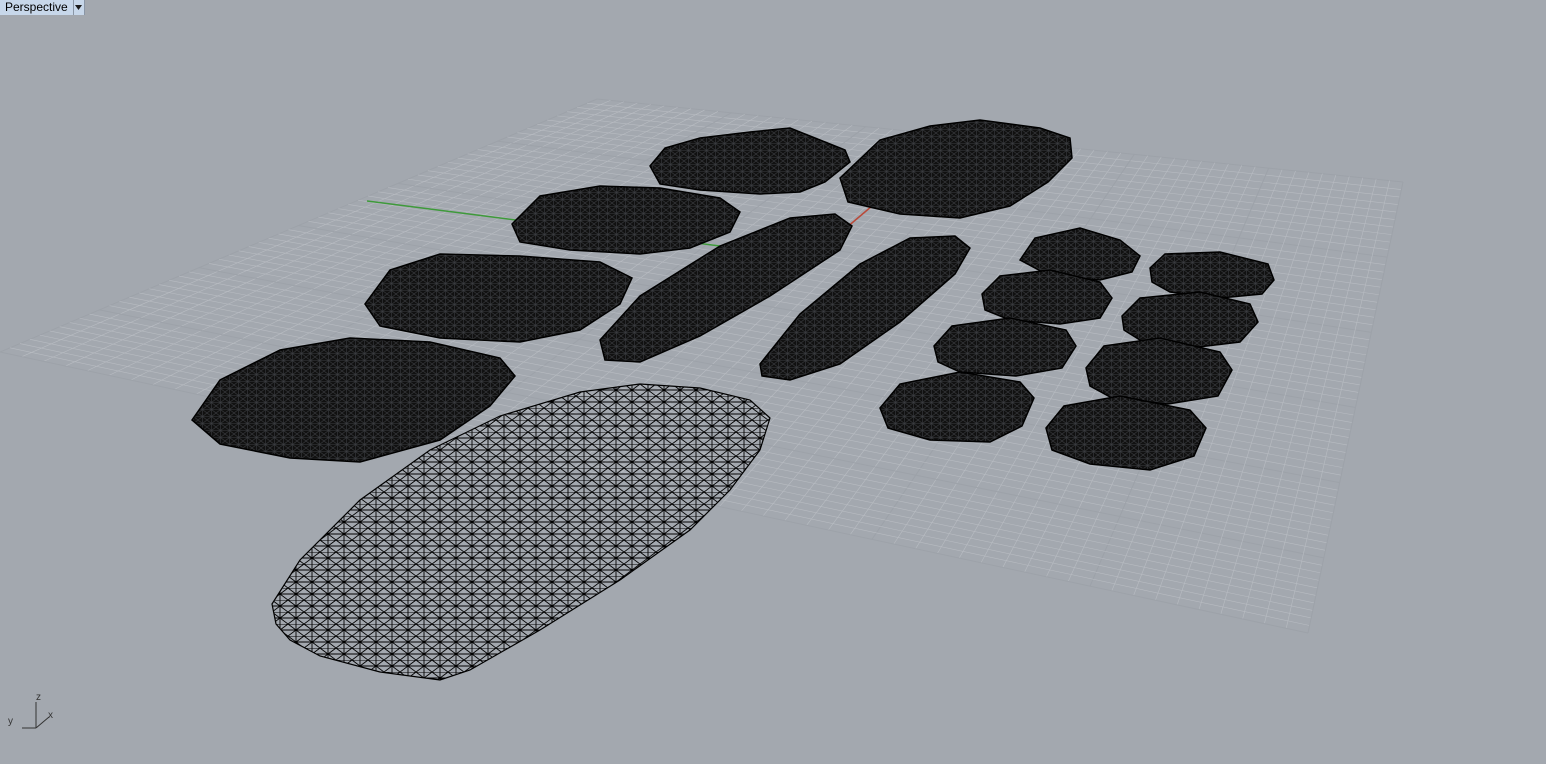  What do you see at coordinates (38, 697) in the screenshot?
I see `axis-label-z: z` at bounding box center [38, 697].